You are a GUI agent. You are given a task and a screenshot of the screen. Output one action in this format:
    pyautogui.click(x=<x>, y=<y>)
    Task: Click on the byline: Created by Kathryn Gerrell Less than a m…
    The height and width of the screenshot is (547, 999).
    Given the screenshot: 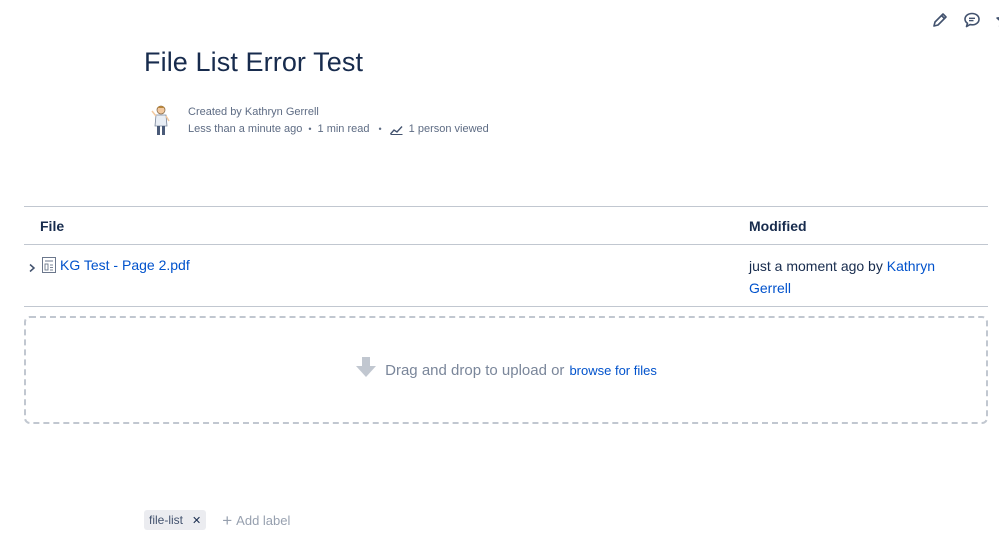 What is the action you would take?
    pyautogui.click(x=319, y=121)
    